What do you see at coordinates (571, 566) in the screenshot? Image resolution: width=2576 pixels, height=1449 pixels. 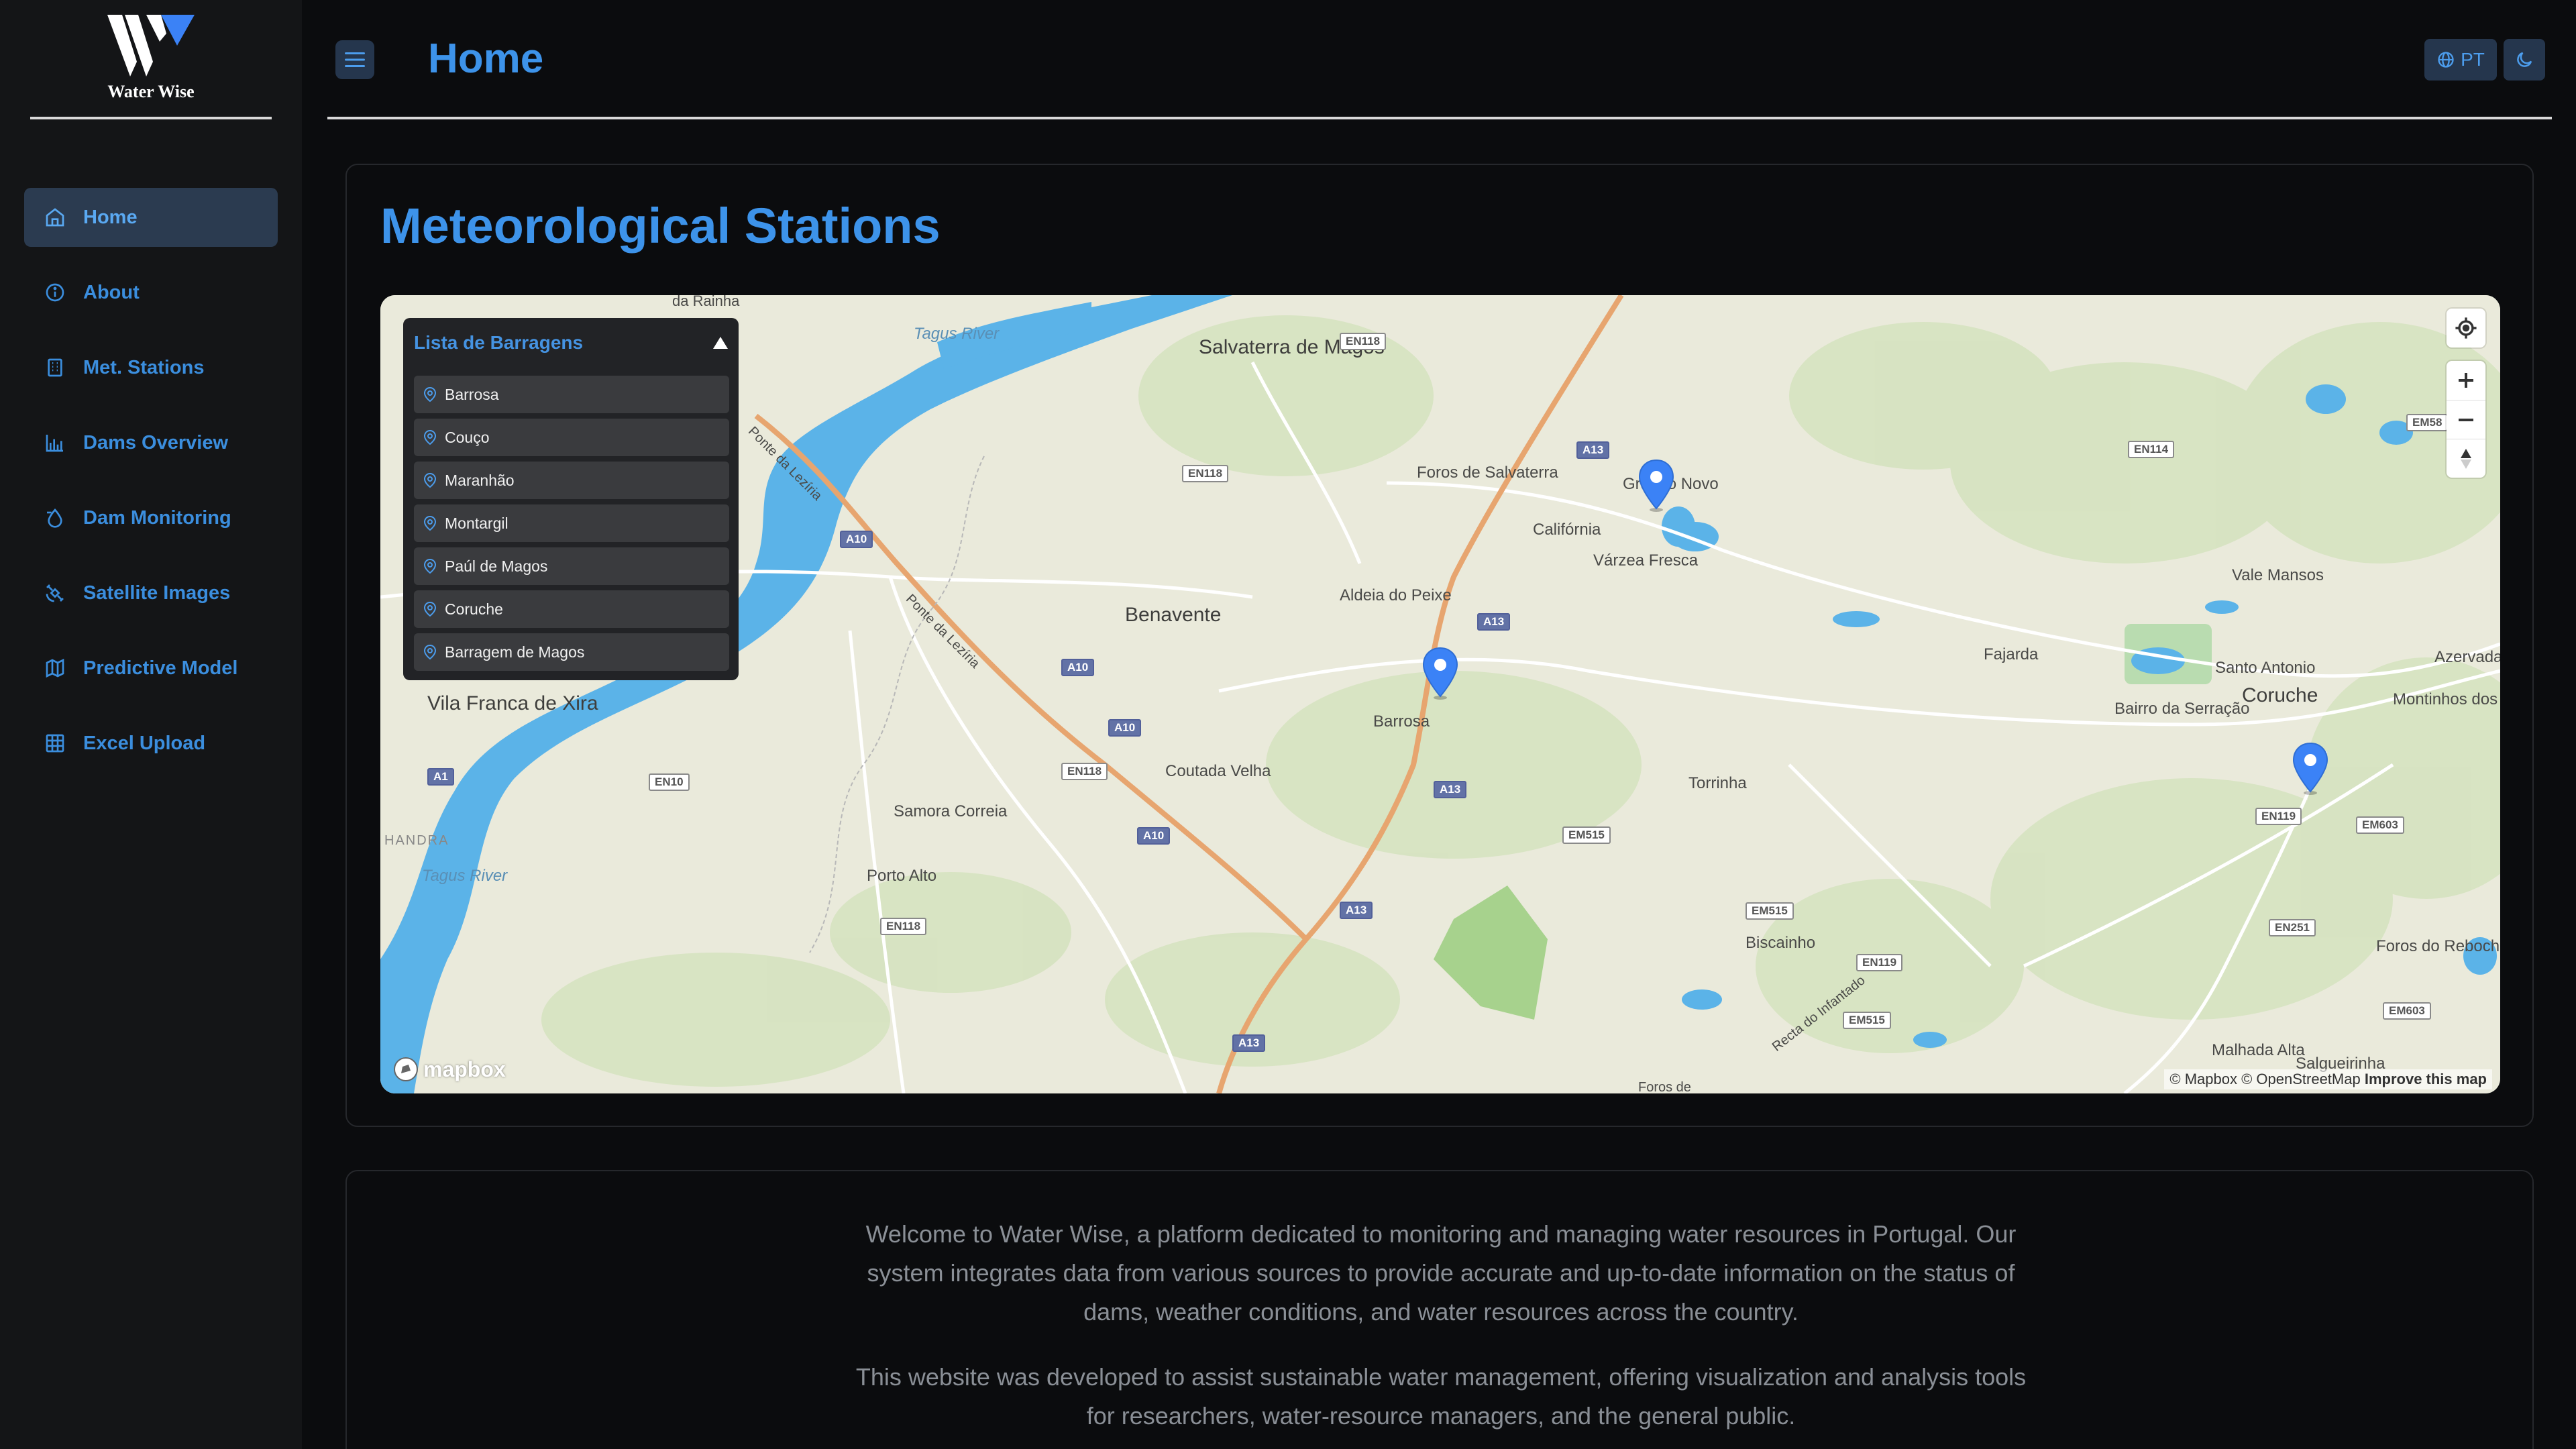 I see `dam-item-paul-de-magos: Paúl de Magos` at bounding box center [571, 566].